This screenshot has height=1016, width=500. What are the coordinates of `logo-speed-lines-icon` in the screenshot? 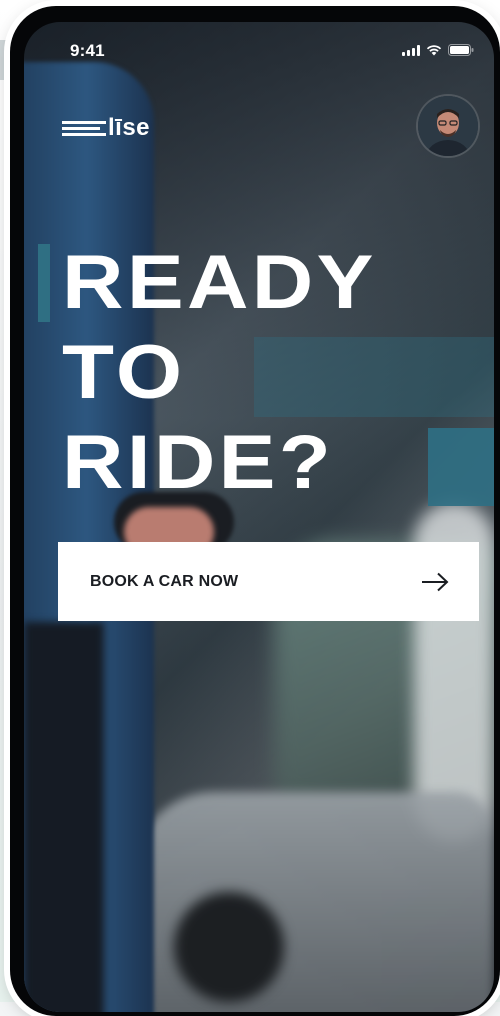 It's located at (84, 128).